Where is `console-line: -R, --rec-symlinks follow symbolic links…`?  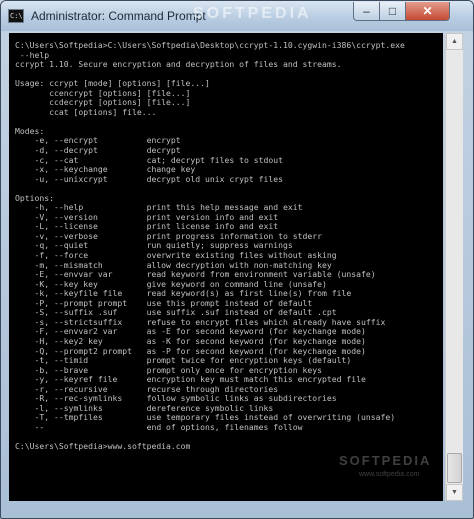 console-line: -R, --rec-symlinks follow symbolic links… is located at coordinates (176, 398).